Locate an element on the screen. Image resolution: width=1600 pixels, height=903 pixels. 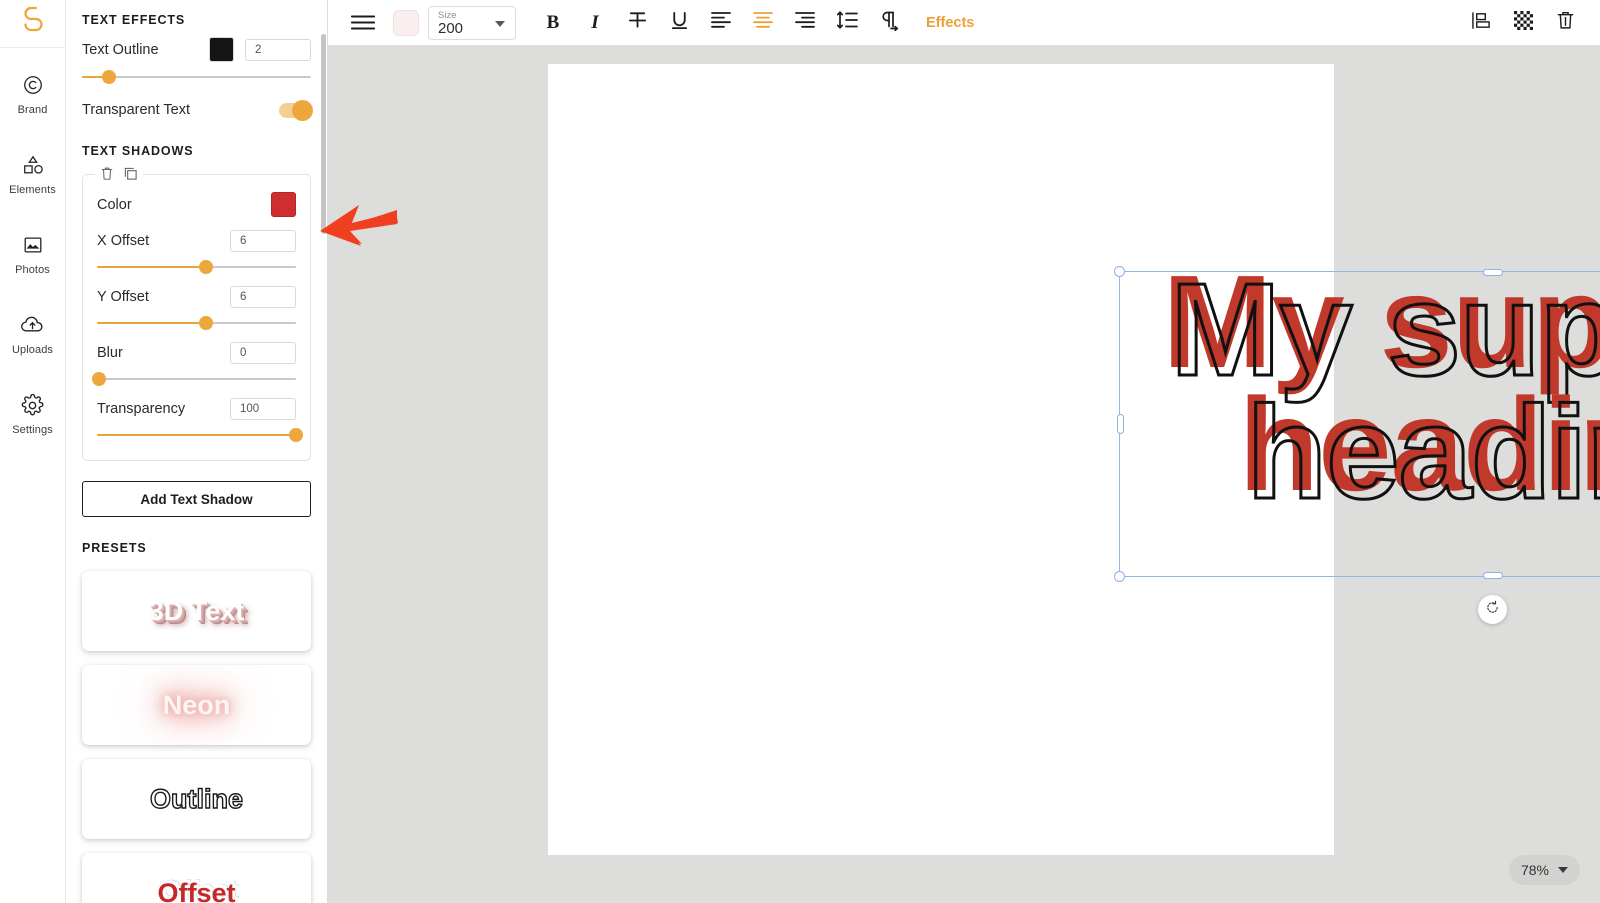
transparency-checker-icon is located at coordinates (1523, 22).